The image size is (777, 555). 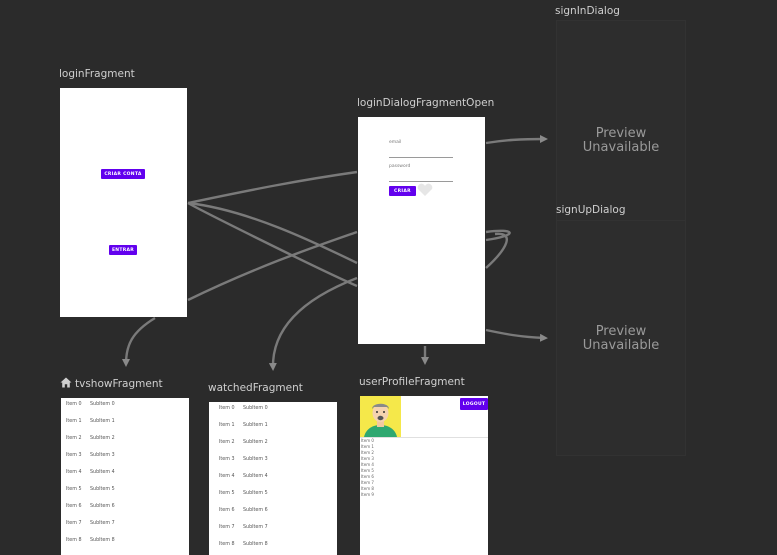 I want to click on sign-in-preview-line2: Unavailable, so click(x=621, y=147).